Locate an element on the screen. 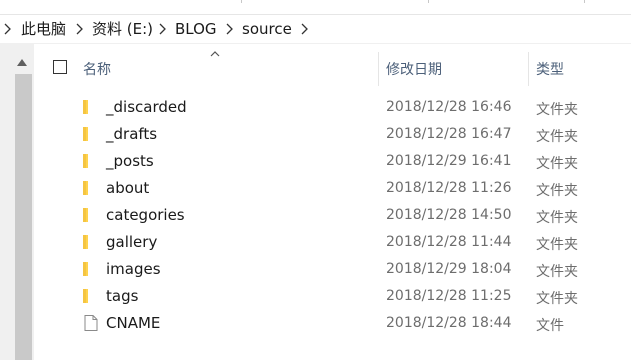 This screenshot has height=360, width=631. sort-ascending-icon is located at coordinates (215, 54).